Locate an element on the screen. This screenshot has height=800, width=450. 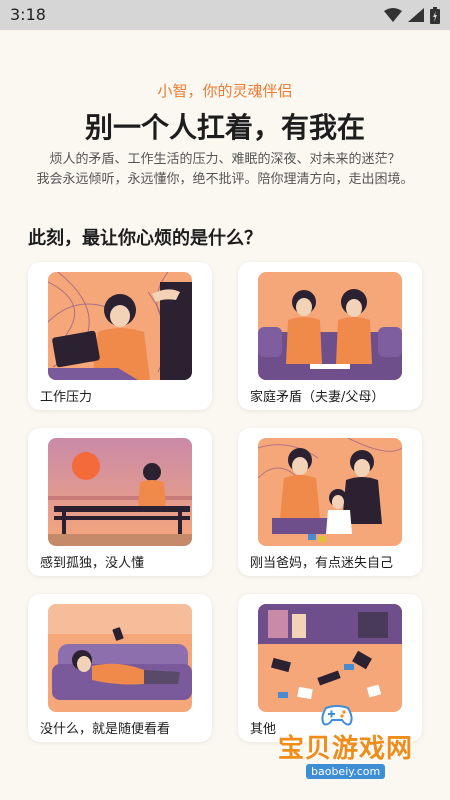
loneliness-illustration is located at coordinates (120, 492).